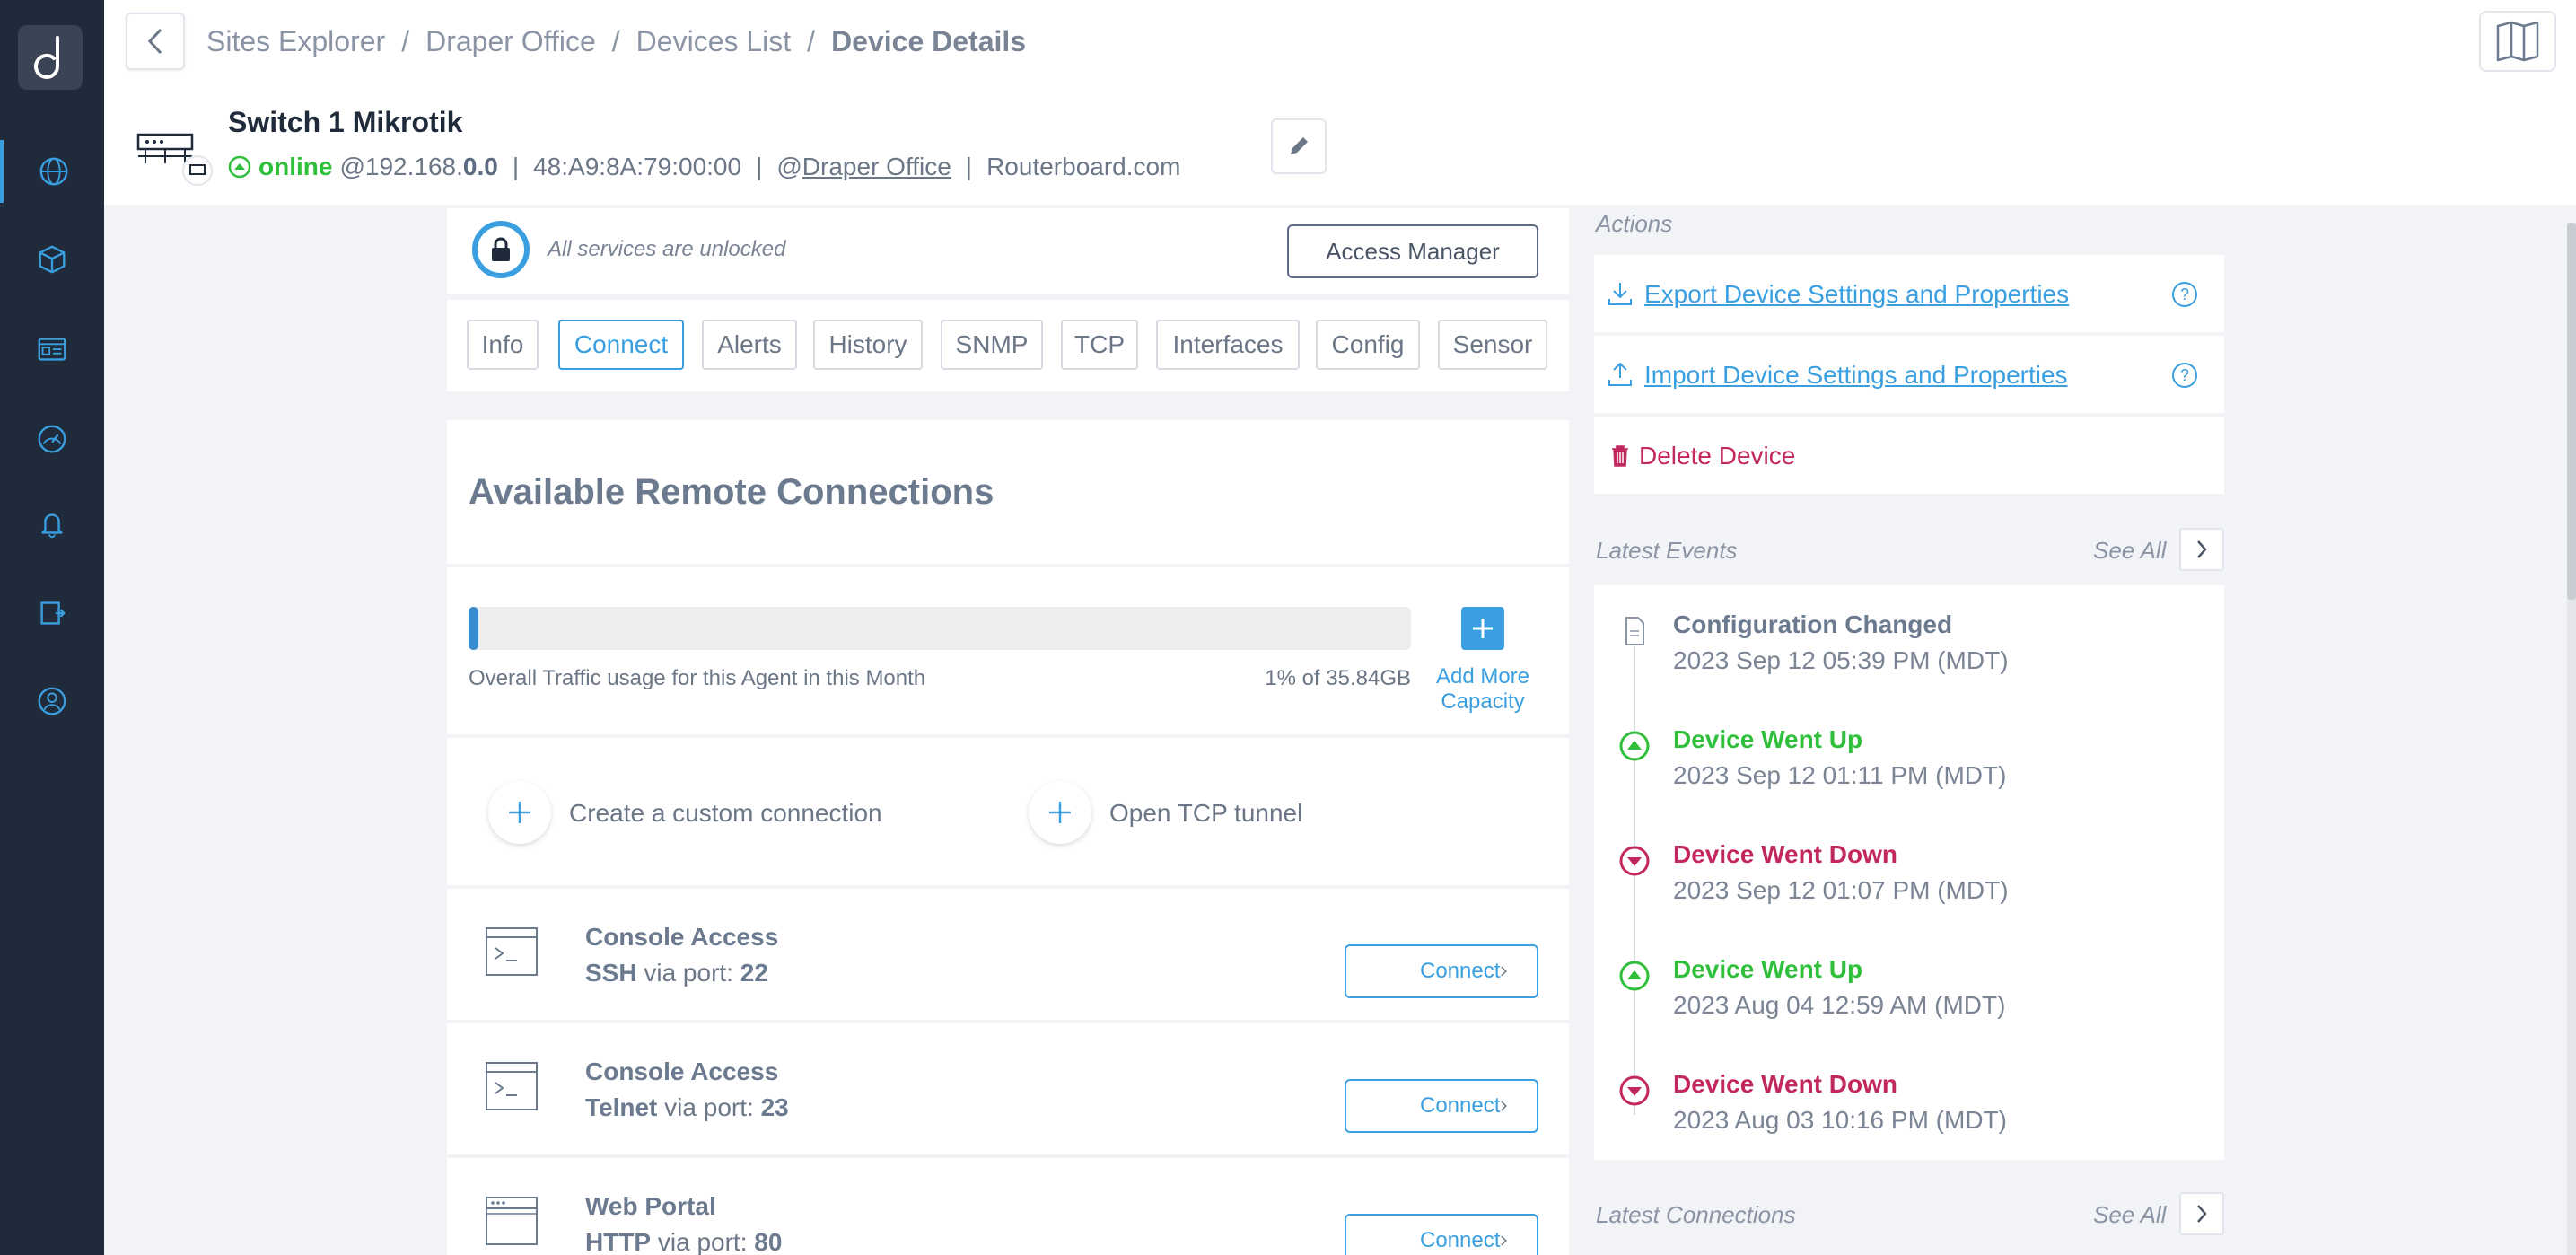  I want to click on device-ip-prefix: @192.168., so click(401, 167).